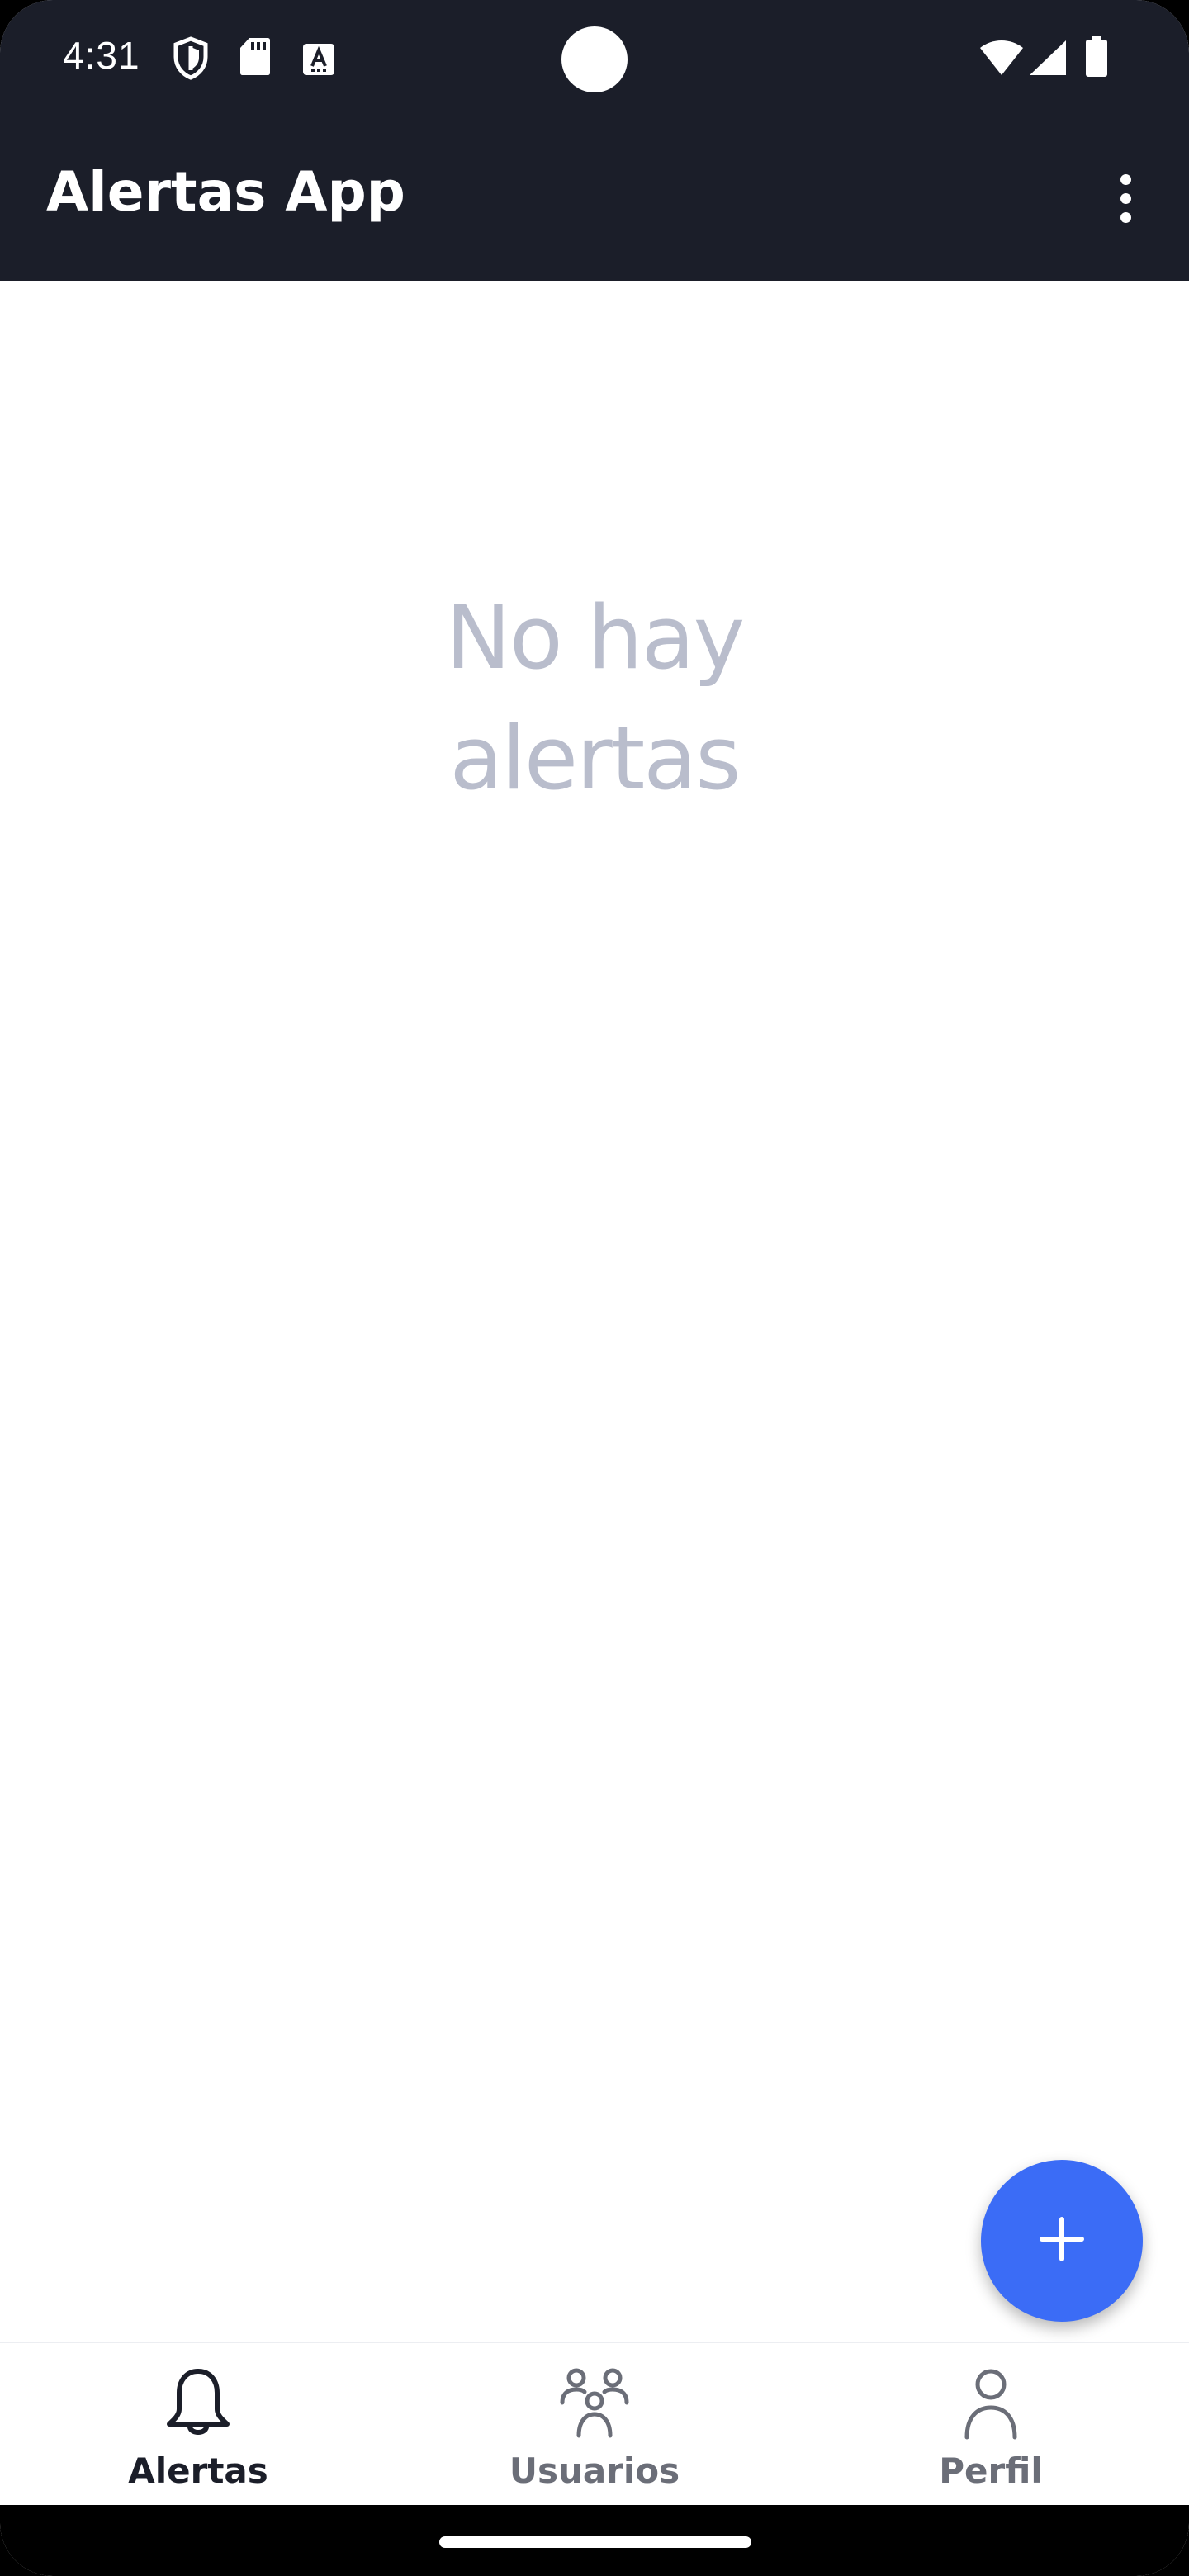 The image size is (1189, 2576). I want to click on shield-icon, so click(191, 60).